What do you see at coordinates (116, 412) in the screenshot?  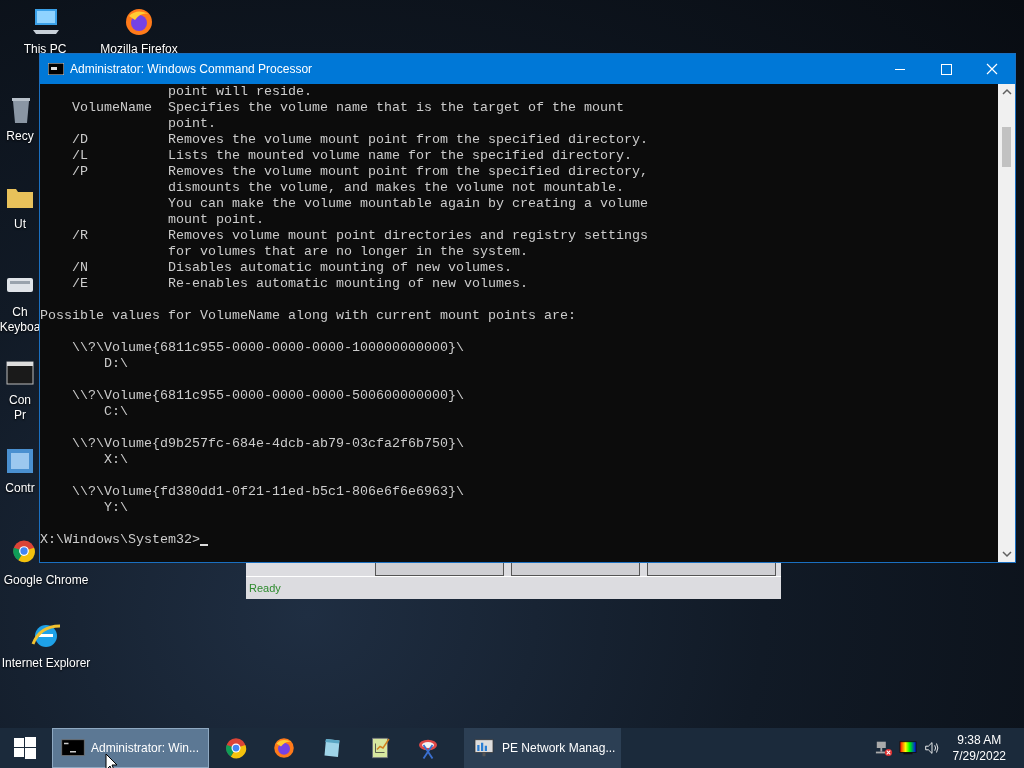 I see `drive-letter: C:\` at bounding box center [116, 412].